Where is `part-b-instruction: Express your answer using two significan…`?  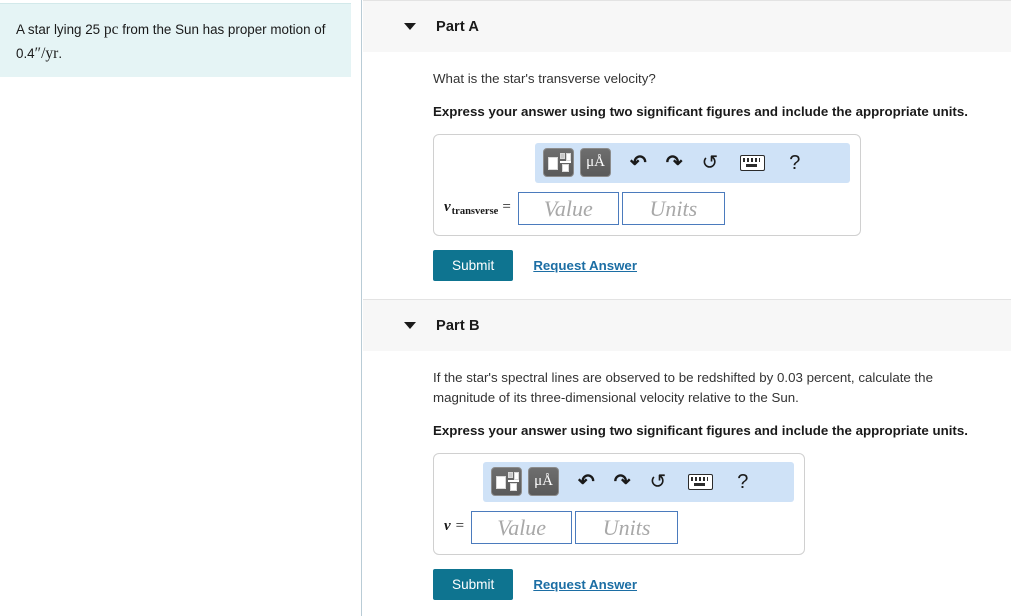
part-b-instruction: Express your answer using two significan… is located at coordinates (700, 430).